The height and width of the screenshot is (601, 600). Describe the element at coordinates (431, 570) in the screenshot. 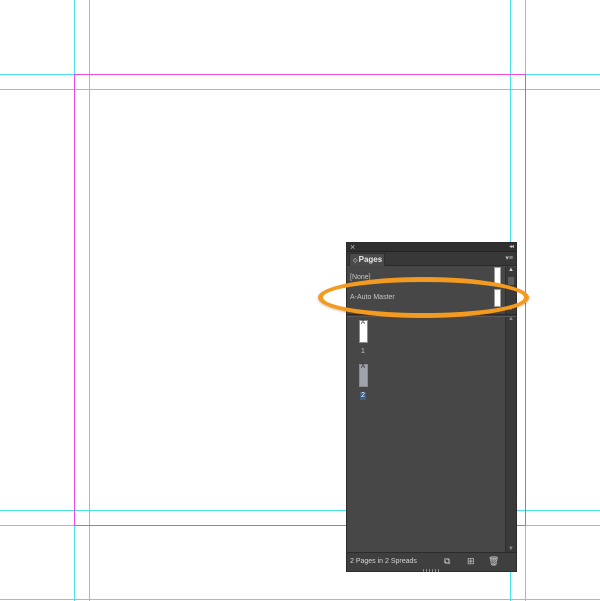

I see `panel-resize-grip` at that location.